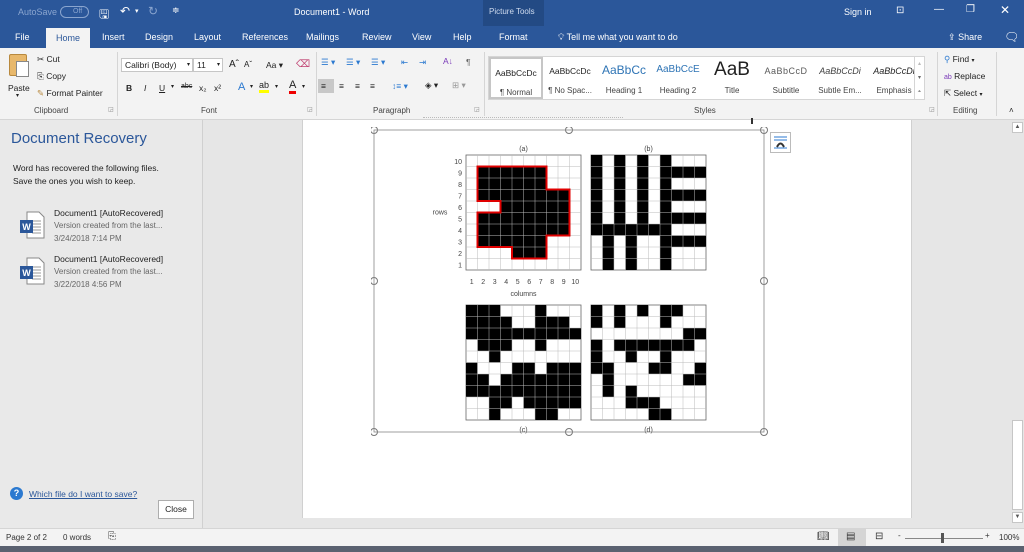 This screenshot has height=552, width=1024. What do you see at coordinates (293, 87) in the screenshot?
I see `font-color-icon: A` at bounding box center [293, 87].